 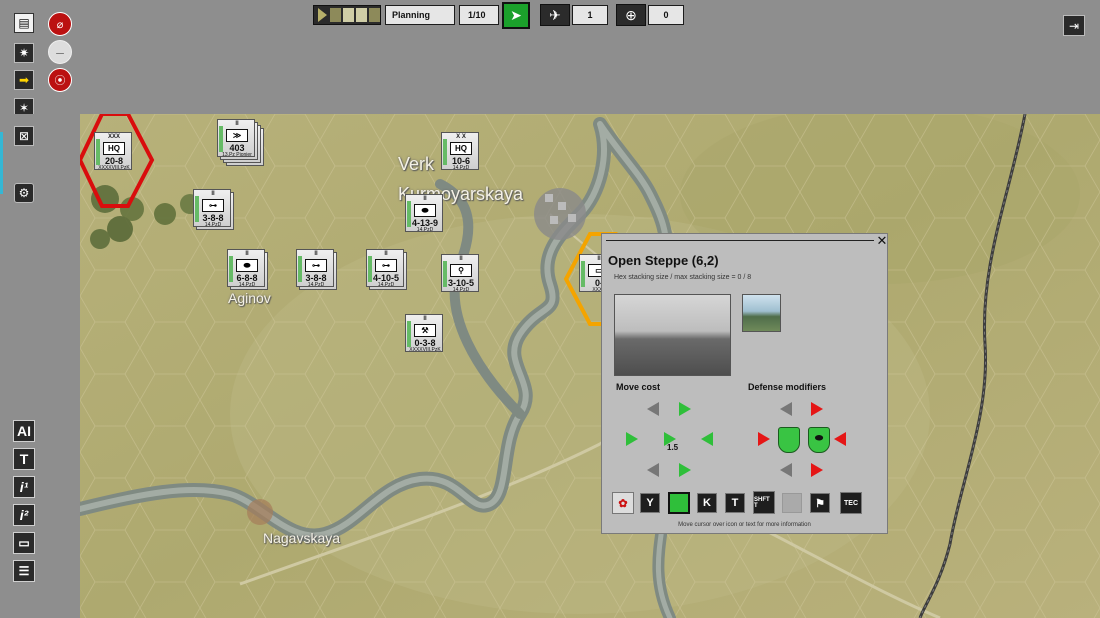 I want to click on sliders-icon: ☰, so click(x=24, y=571).